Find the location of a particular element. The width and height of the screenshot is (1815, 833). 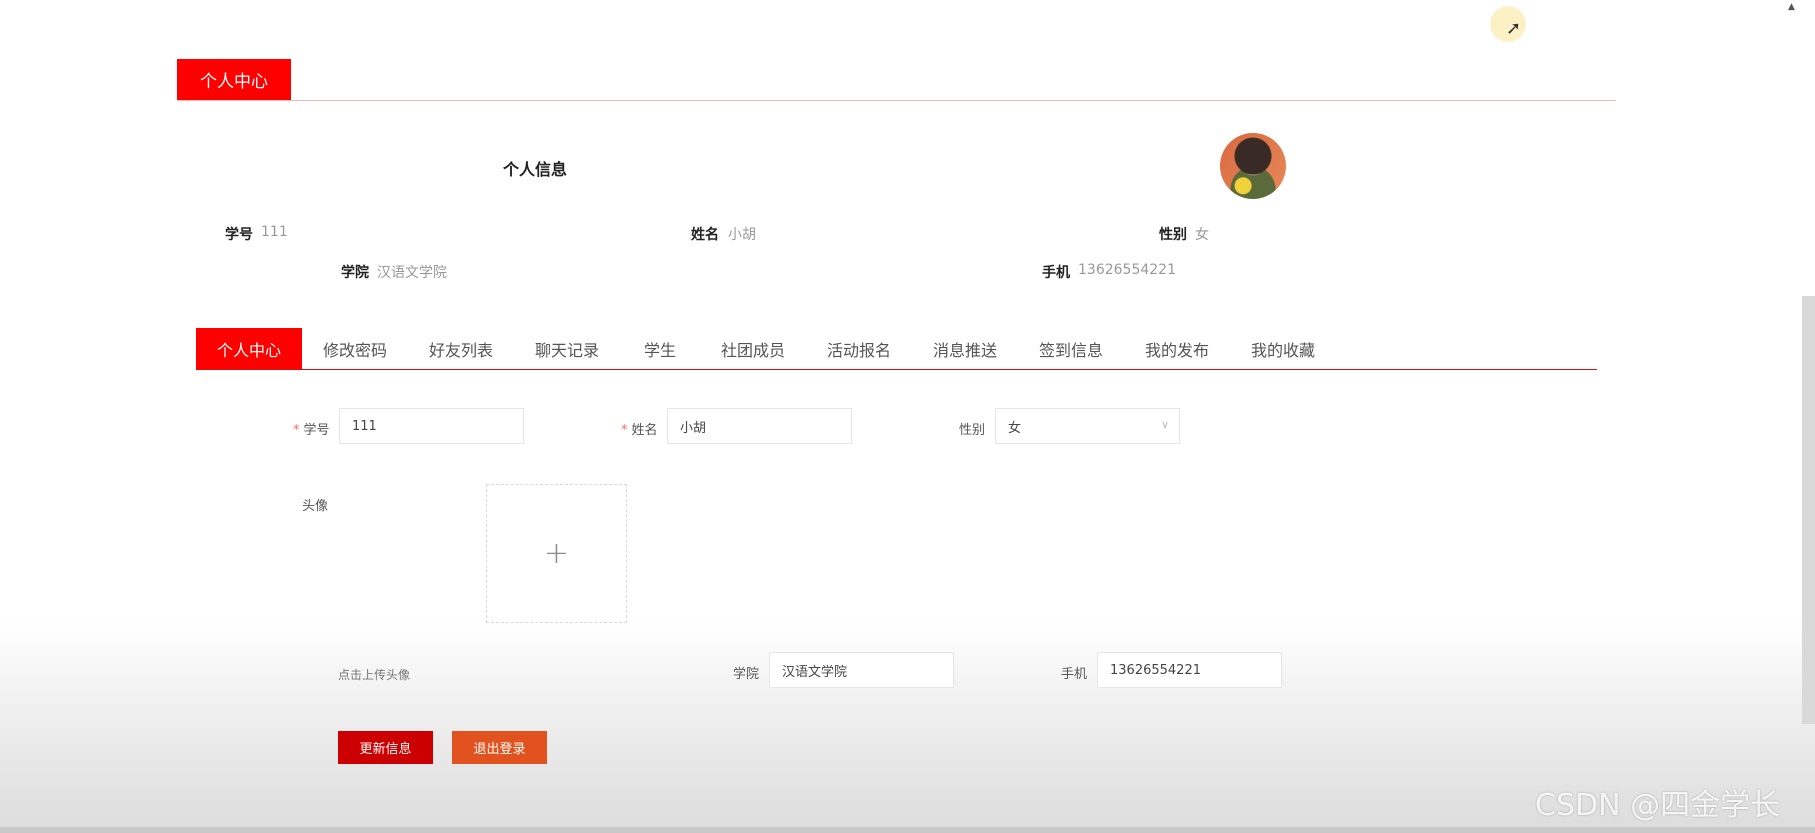

tab-club-members: 社团成员 is located at coordinates (753, 348).